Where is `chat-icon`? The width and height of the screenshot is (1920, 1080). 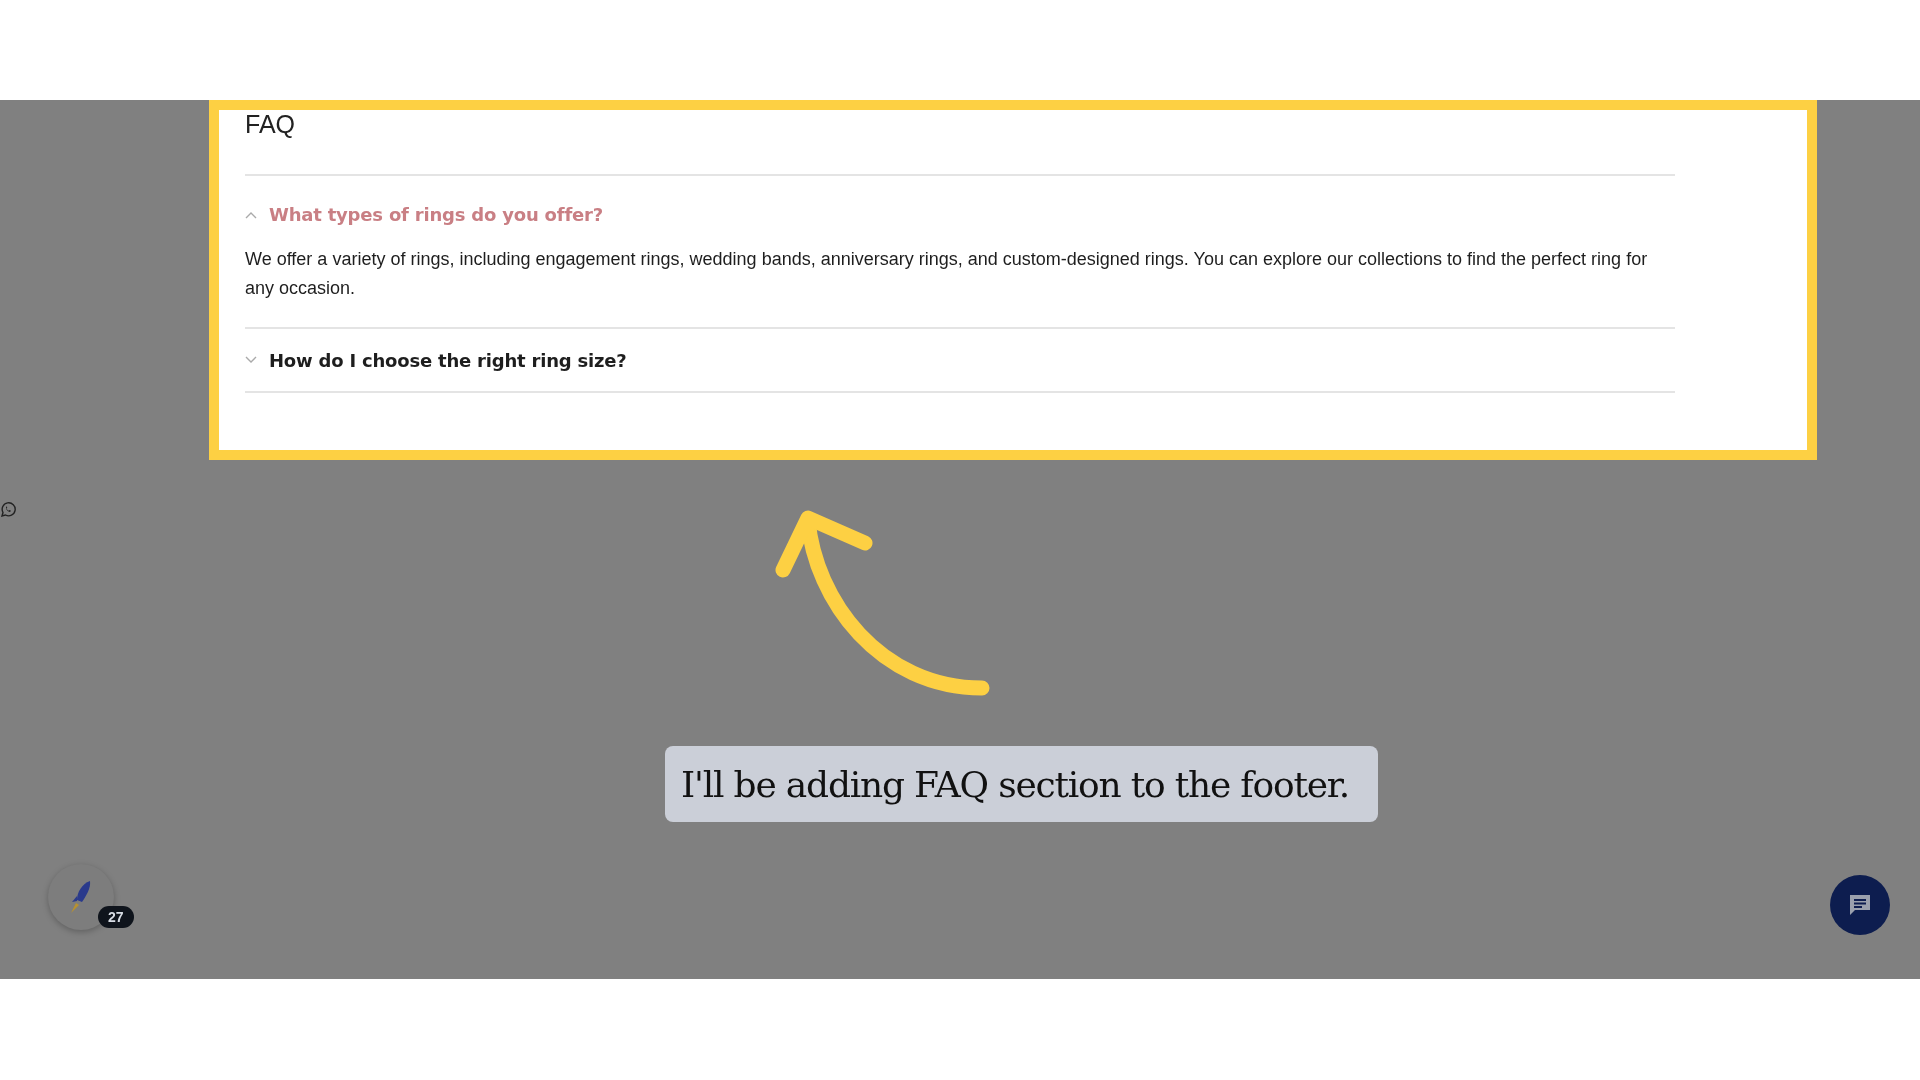
chat-icon is located at coordinates (1860, 905).